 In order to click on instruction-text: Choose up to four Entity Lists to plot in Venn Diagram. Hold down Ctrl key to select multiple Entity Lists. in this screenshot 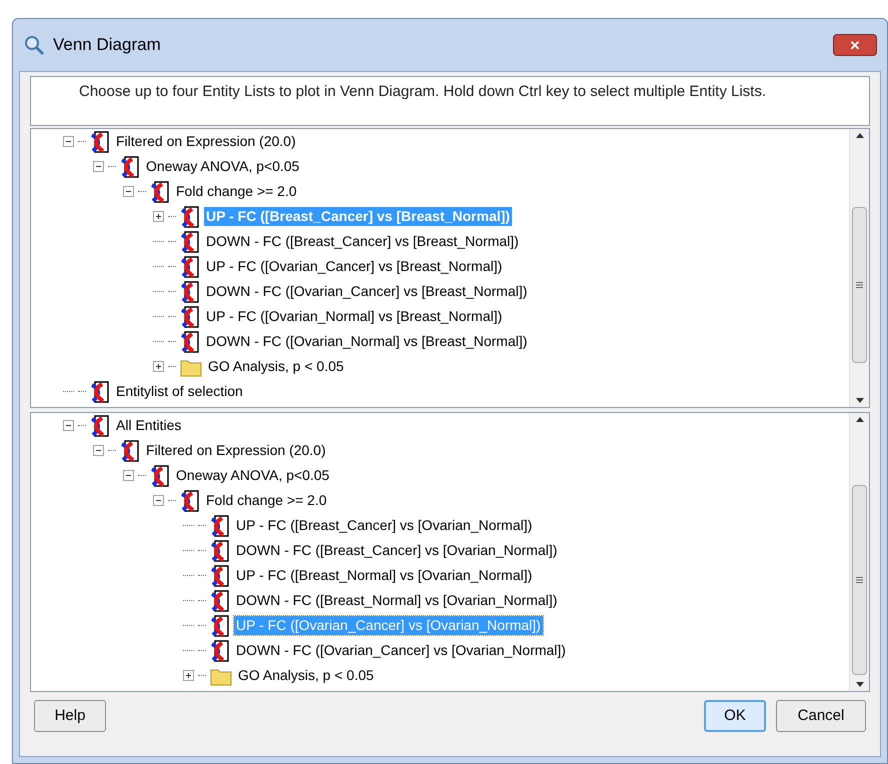, I will do `click(423, 92)`.